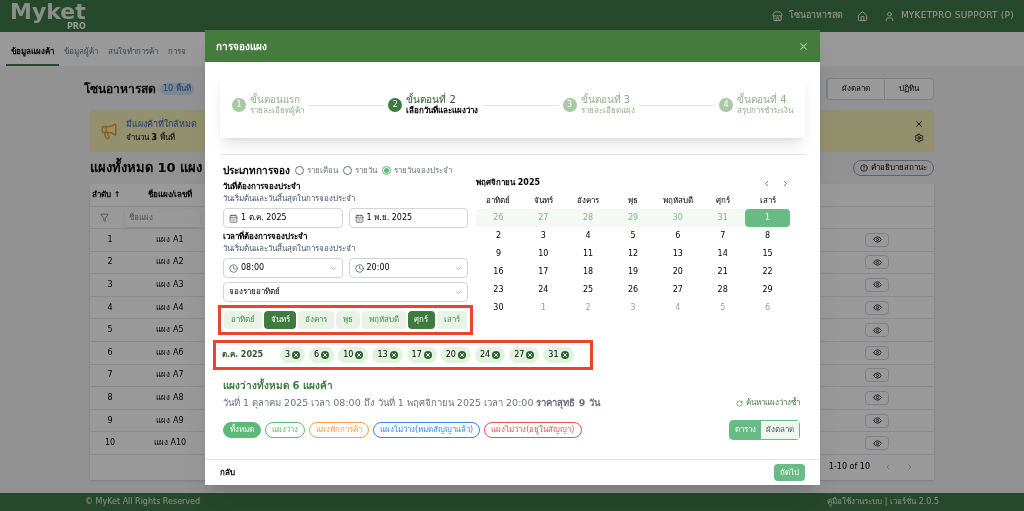  I want to click on weekday-header: อังคาร, so click(588, 201).